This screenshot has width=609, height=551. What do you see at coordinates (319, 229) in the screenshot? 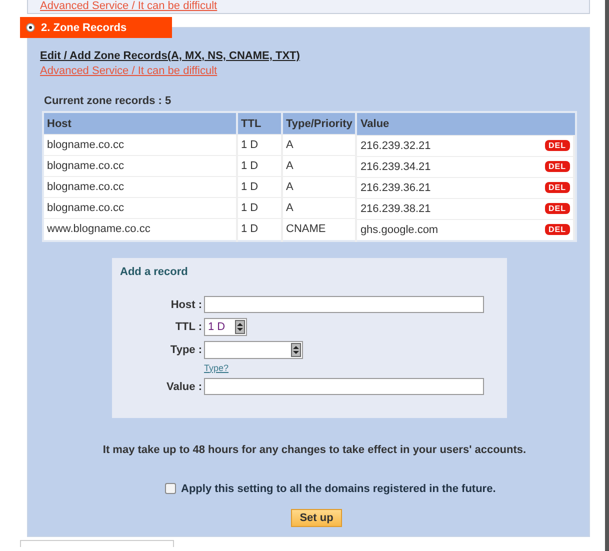
I see `table-cell: CNAME` at bounding box center [319, 229].